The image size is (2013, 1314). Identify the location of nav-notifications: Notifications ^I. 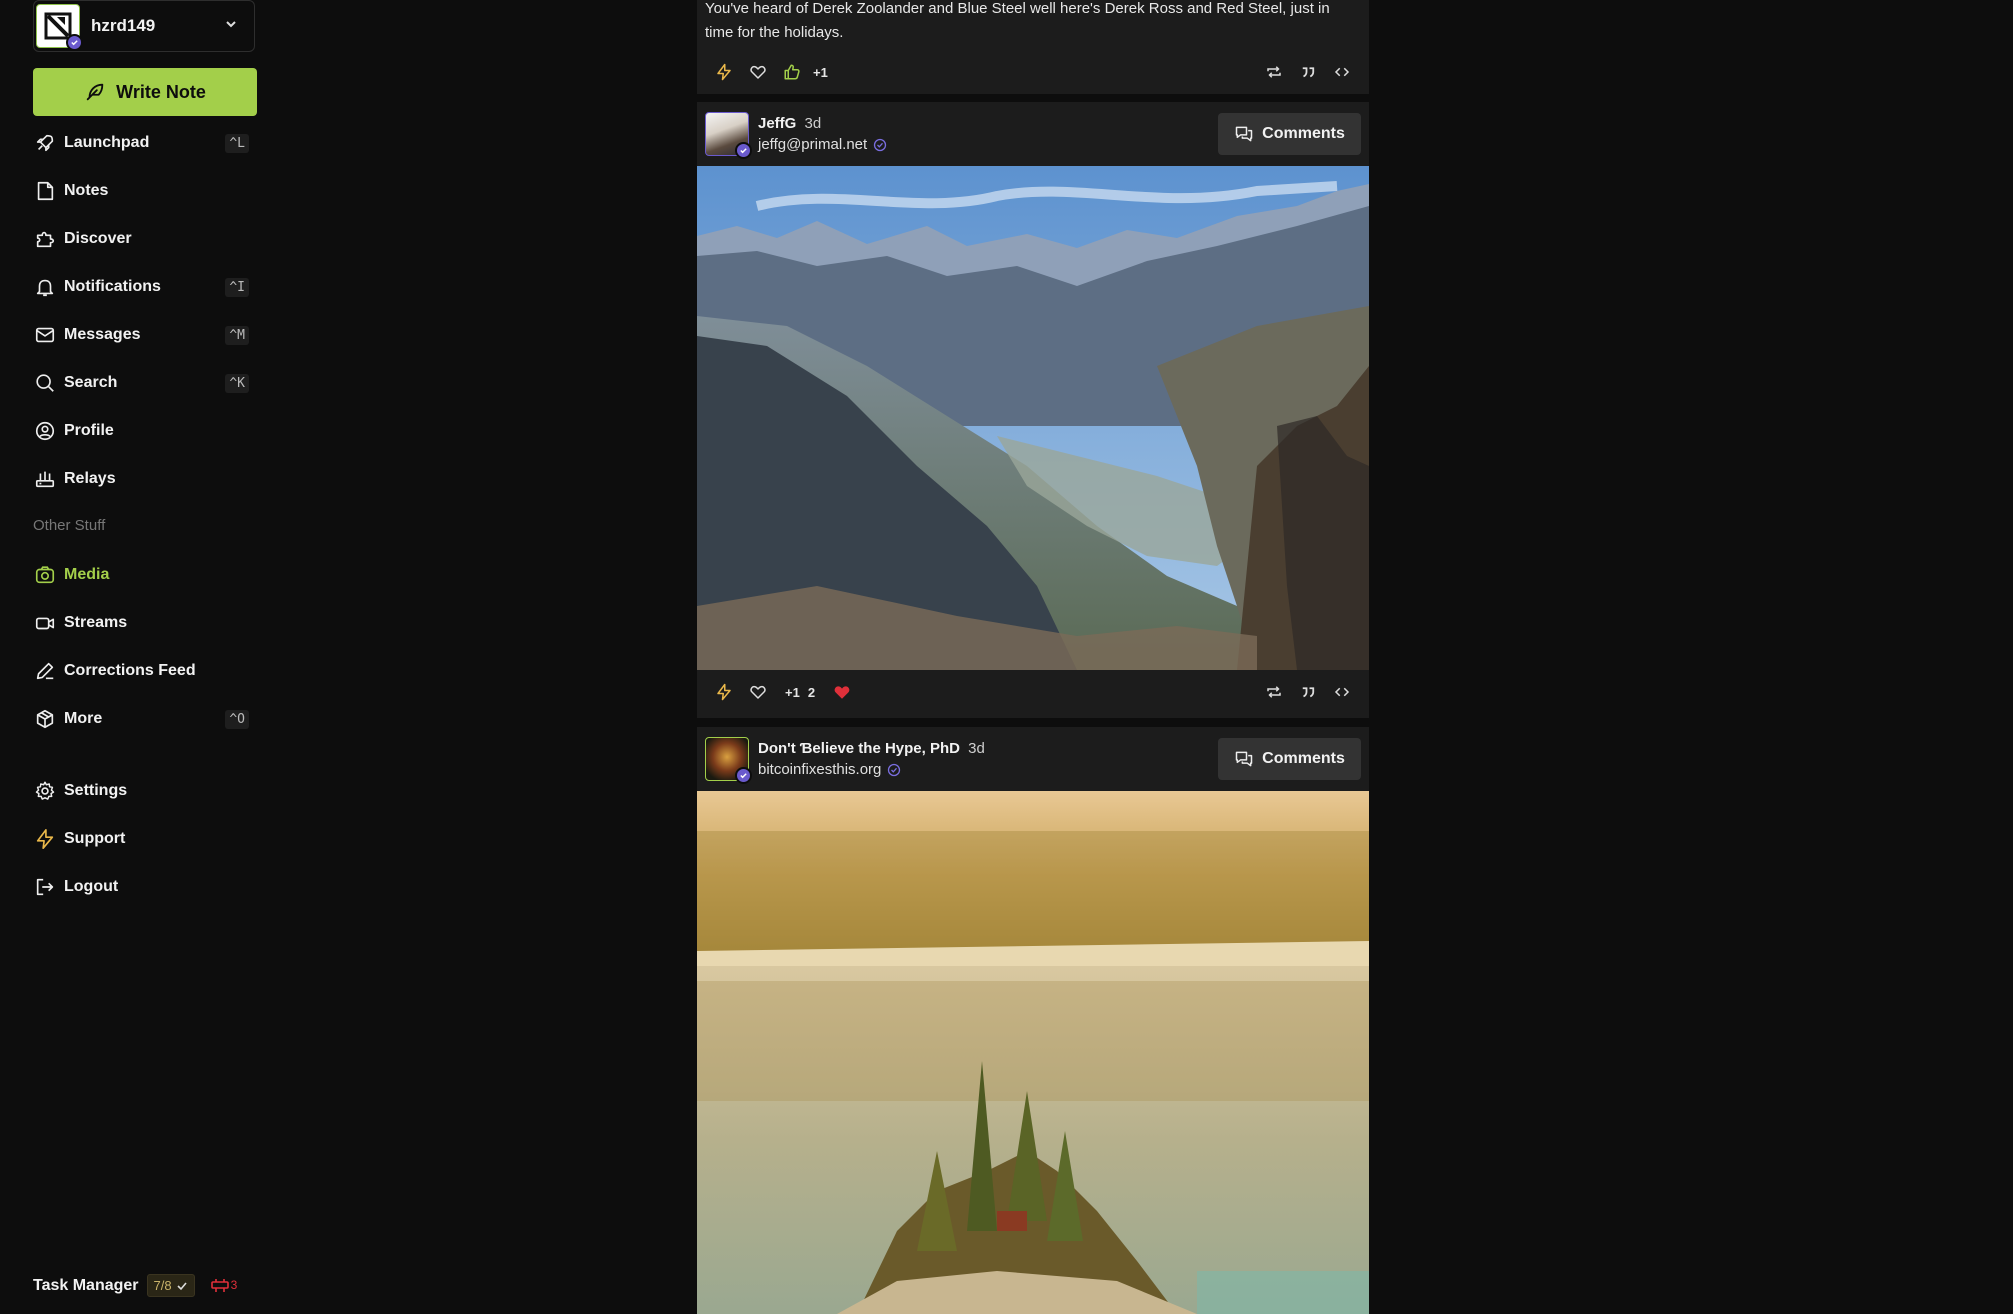
(145, 287).